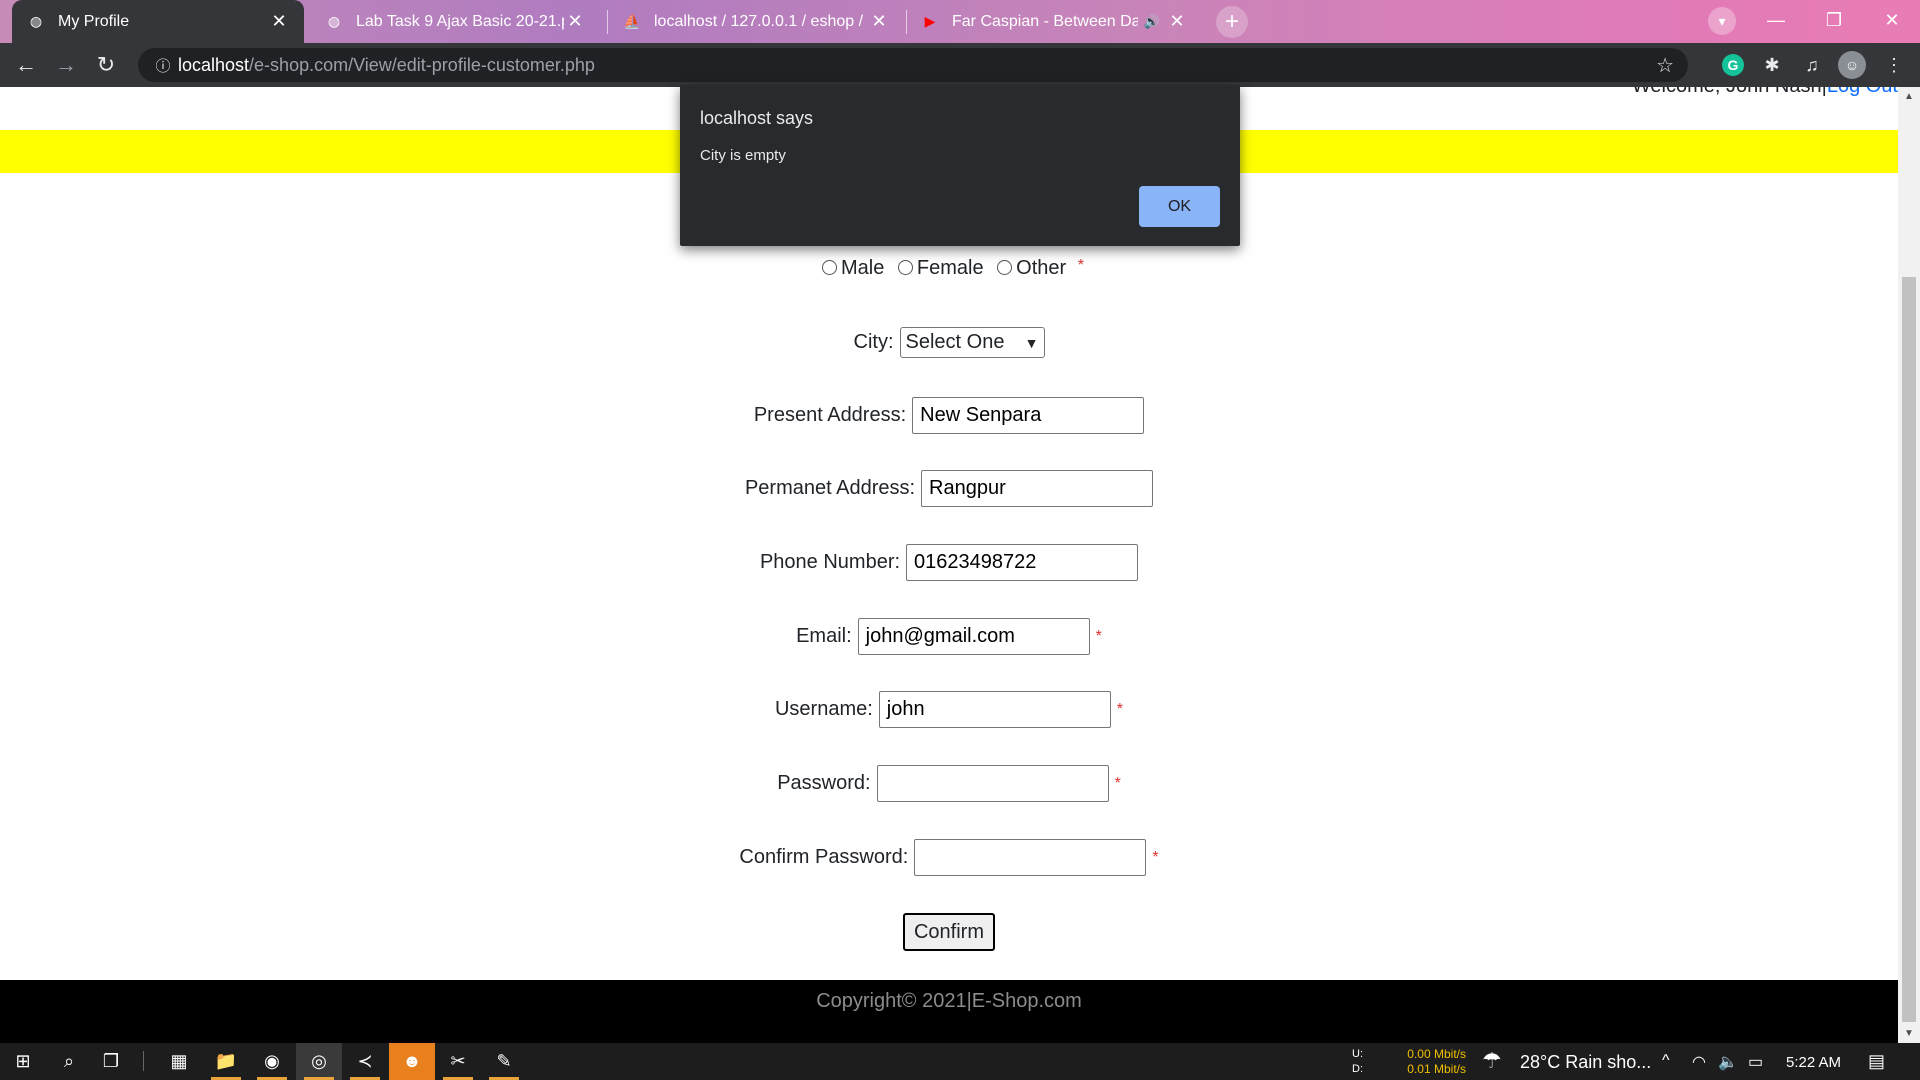  I want to click on confirm-row: Confirm, so click(949, 932).